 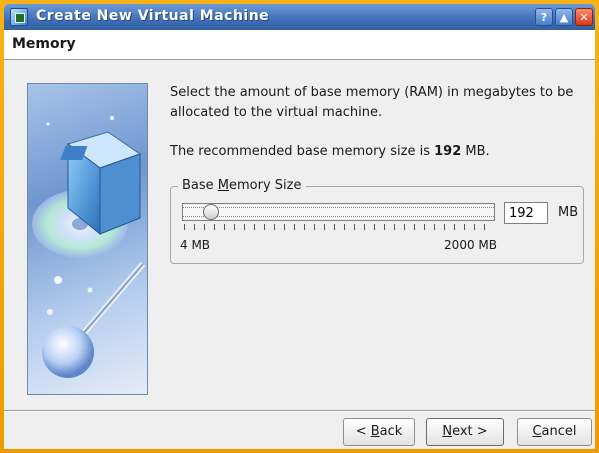 I want to click on memory-slider, so click(x=338, y=212).